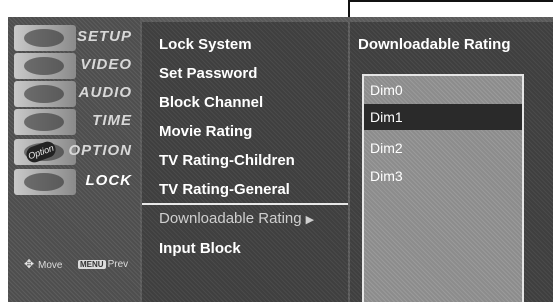 The width and height of the screenshot is (553, 302). Describe the element at coordinates (211, 102) in the screenshot. I see `menu-item-block-channel: Block Channel` at that location.